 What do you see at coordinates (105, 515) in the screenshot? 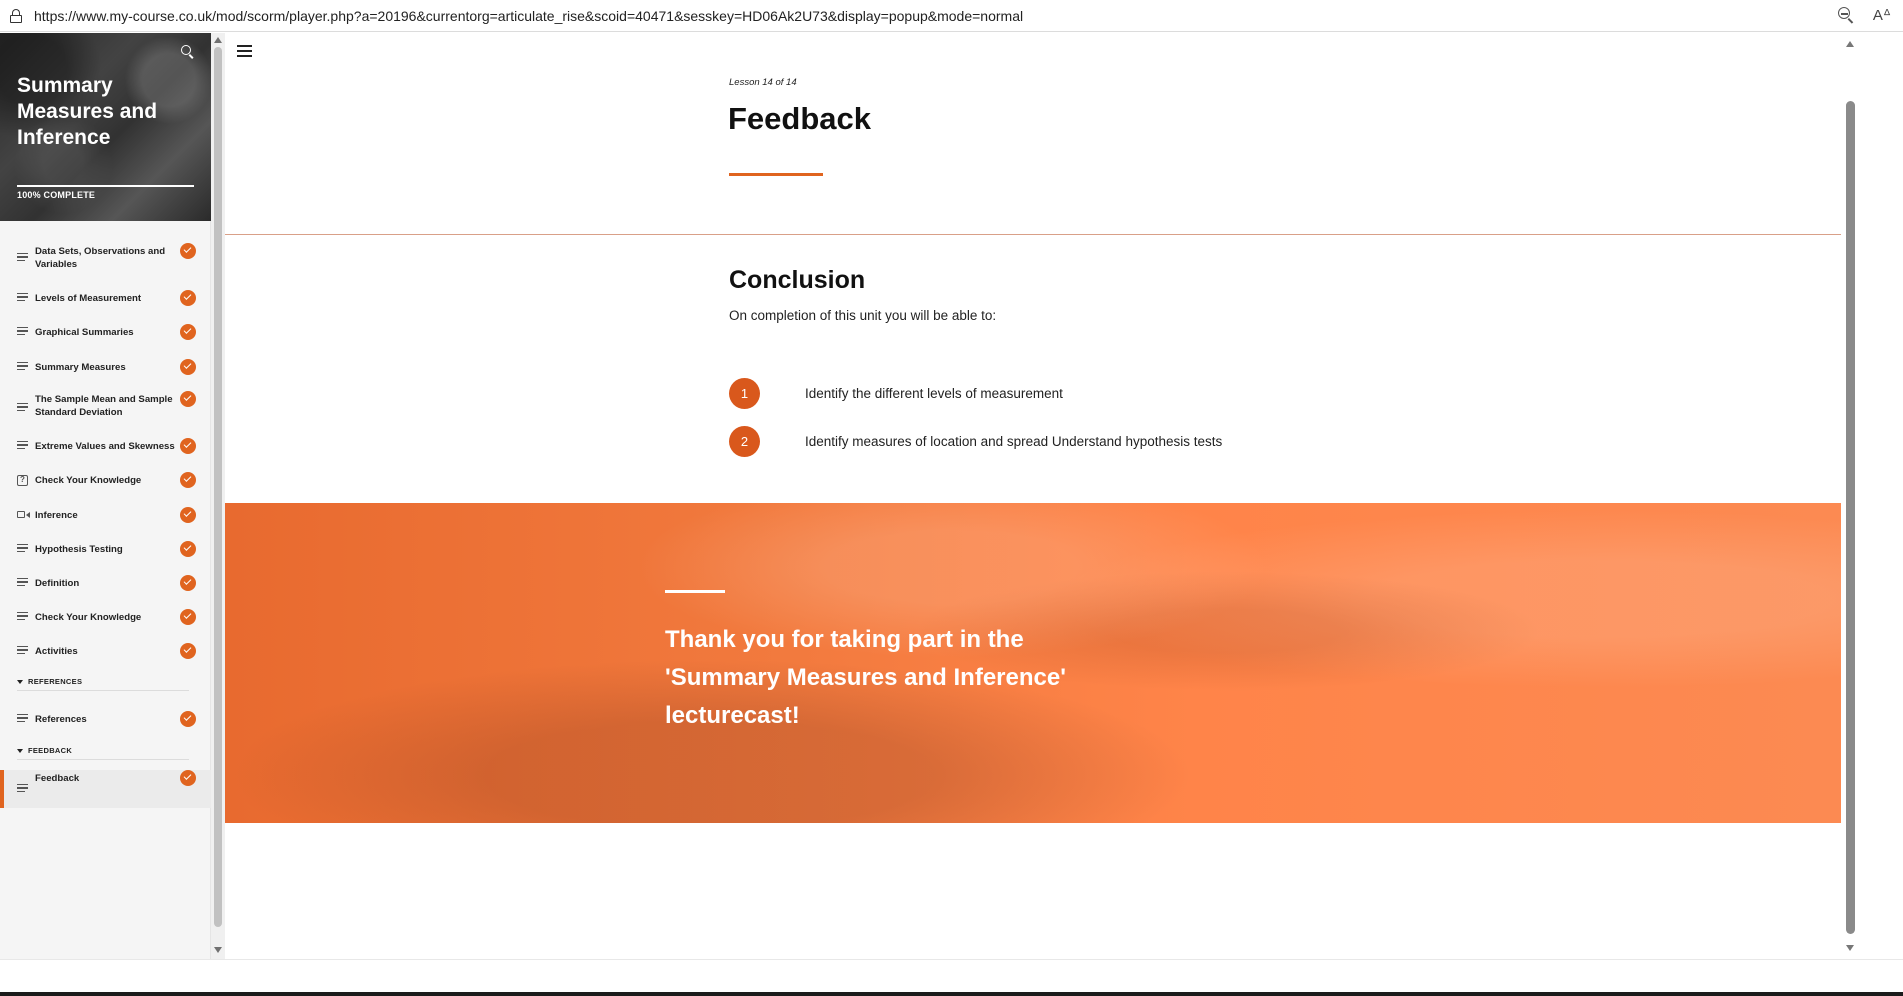
I see `sidebar-item-inference: Inference` at bounding box center [105, 515].